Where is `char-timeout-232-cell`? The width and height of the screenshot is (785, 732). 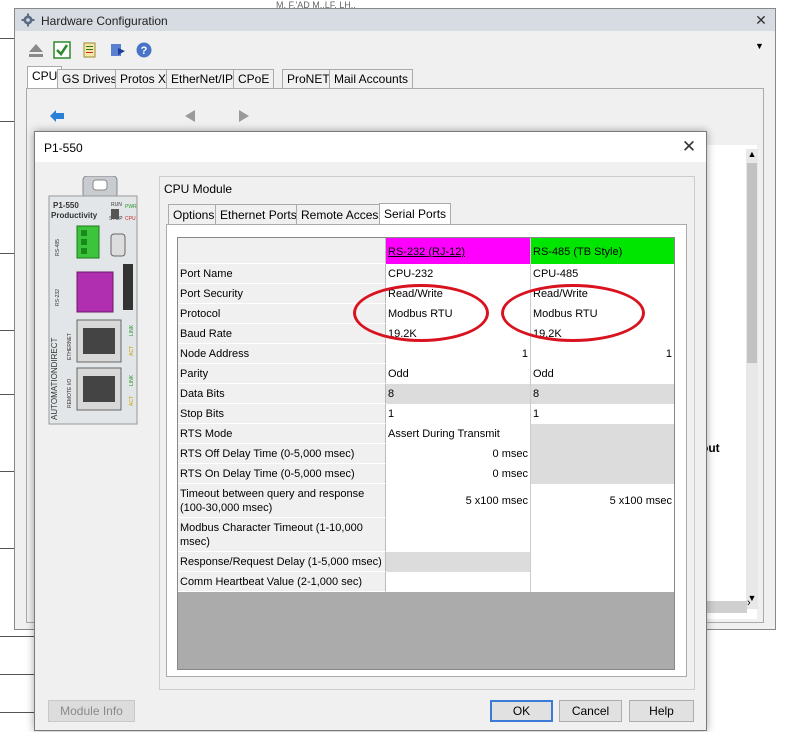 char-timeout-232-cell is located at coordinates (458, 535).